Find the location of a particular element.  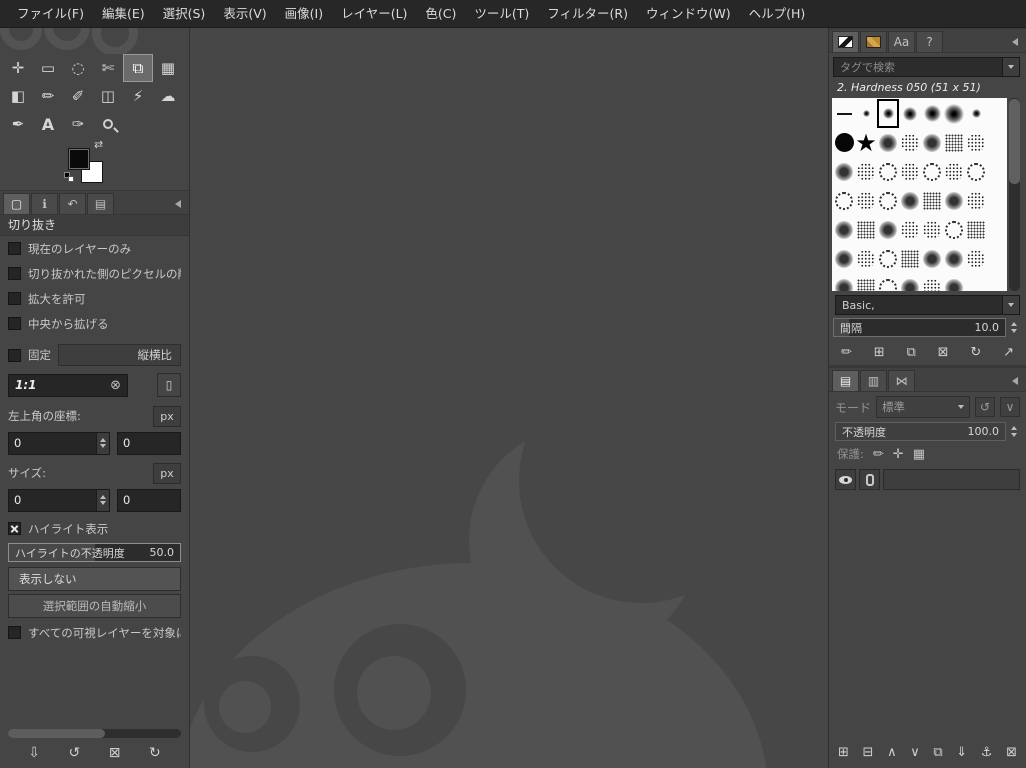

clear-icon: ⊗ is located at coordinates (115, 385).